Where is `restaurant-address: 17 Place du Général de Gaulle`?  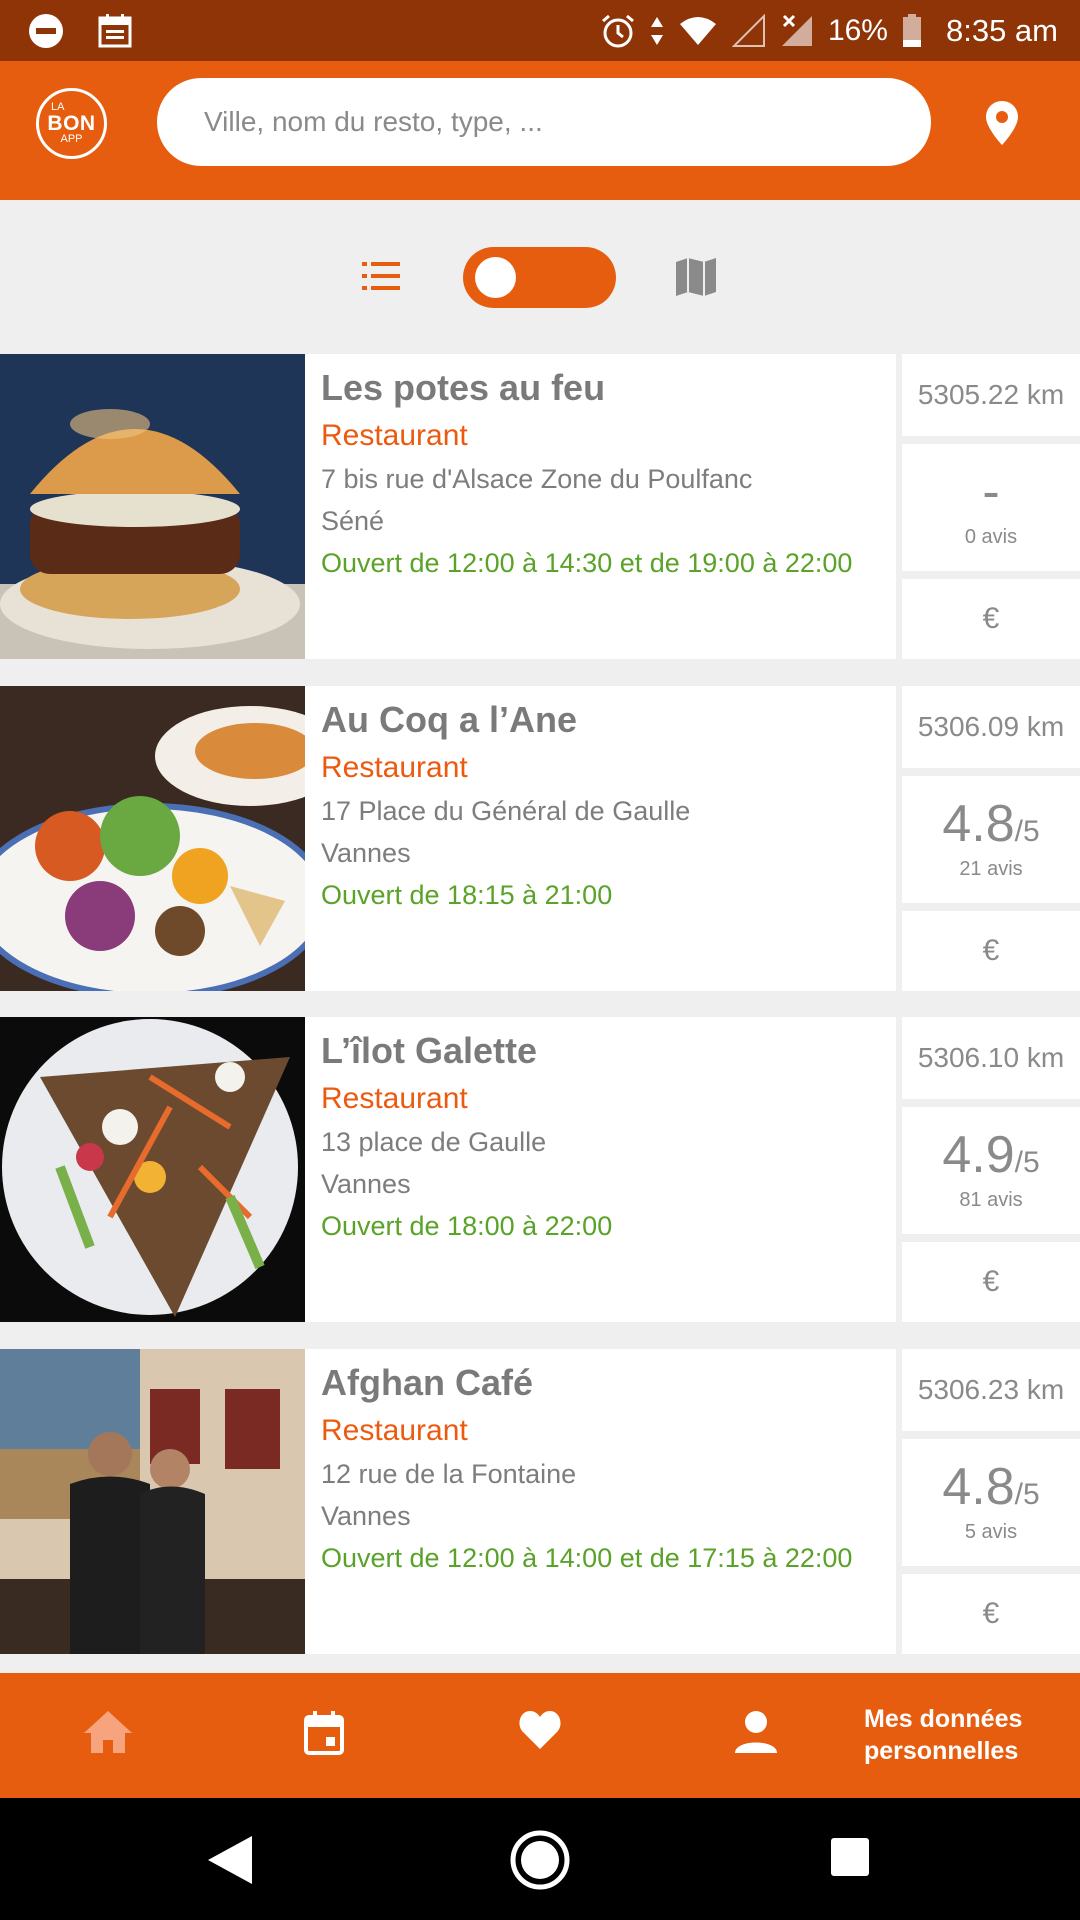 restaurant-address: 17 Place du Général de Gaulle is located at coordinates (506, 811).